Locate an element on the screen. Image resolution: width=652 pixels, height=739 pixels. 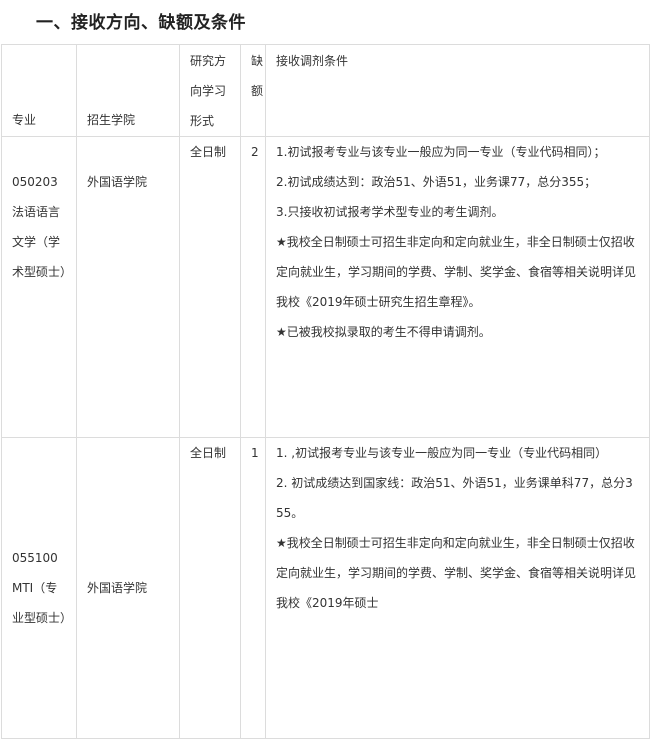
quota-cell: 2 is located at coordinates (253, 287).